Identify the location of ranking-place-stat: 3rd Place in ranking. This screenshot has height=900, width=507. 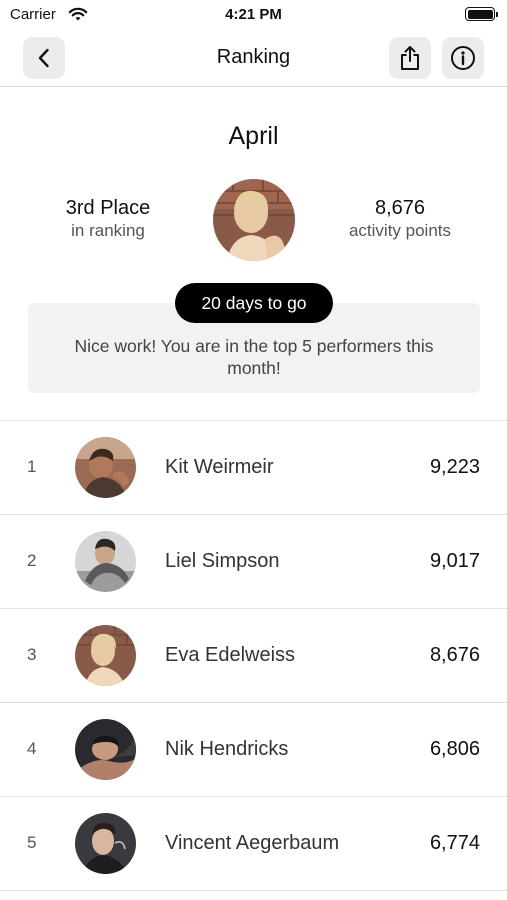
(108, 219).